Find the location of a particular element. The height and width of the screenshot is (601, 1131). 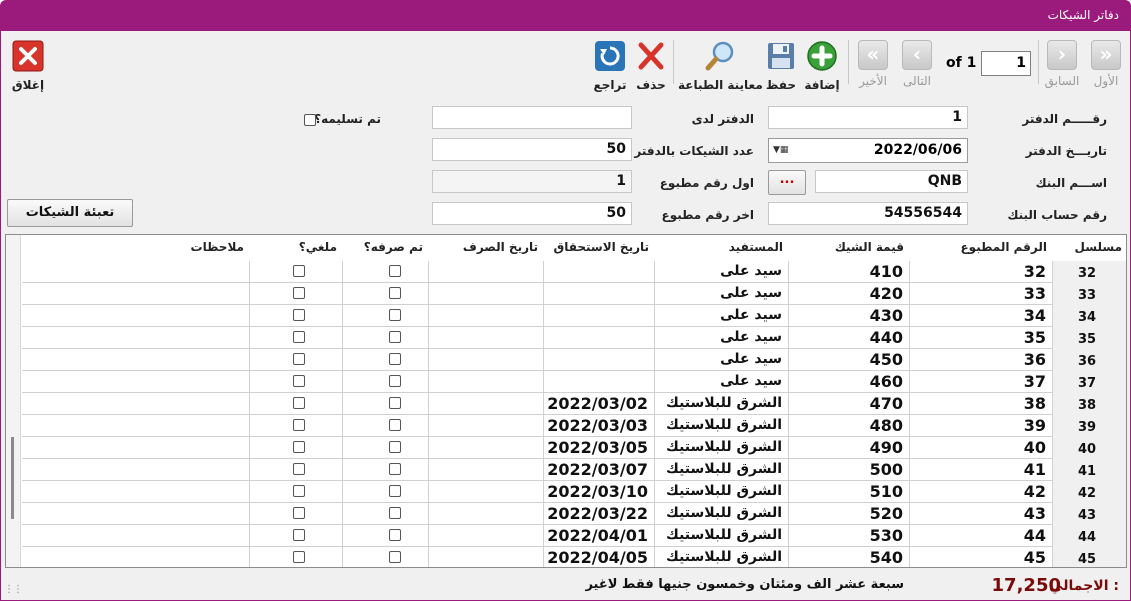

cell-due-date: 2022/03/22 is located at coordinates (599, 514).